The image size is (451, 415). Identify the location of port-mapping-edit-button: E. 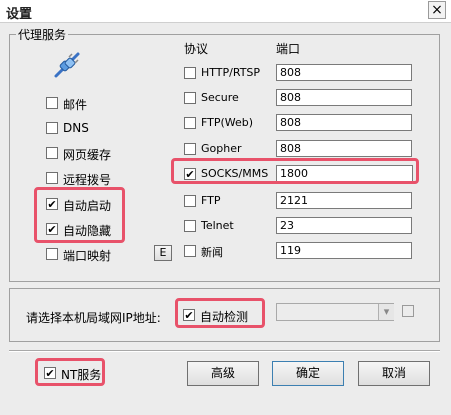
(163, 253).